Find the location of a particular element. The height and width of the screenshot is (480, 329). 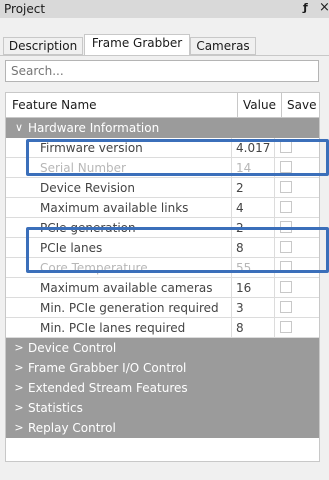

group-label: Hardware Information is located at coordinates (94, 128).